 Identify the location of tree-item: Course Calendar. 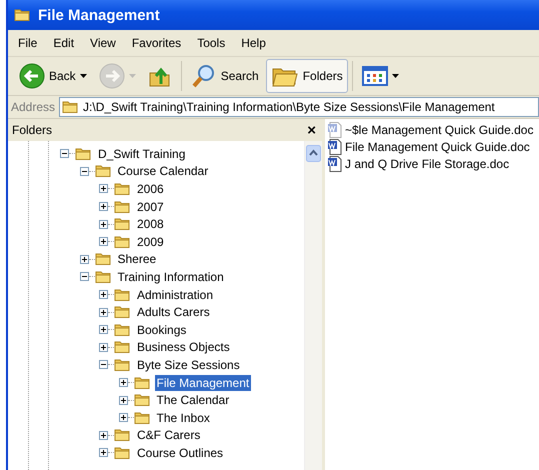
(163, 171).